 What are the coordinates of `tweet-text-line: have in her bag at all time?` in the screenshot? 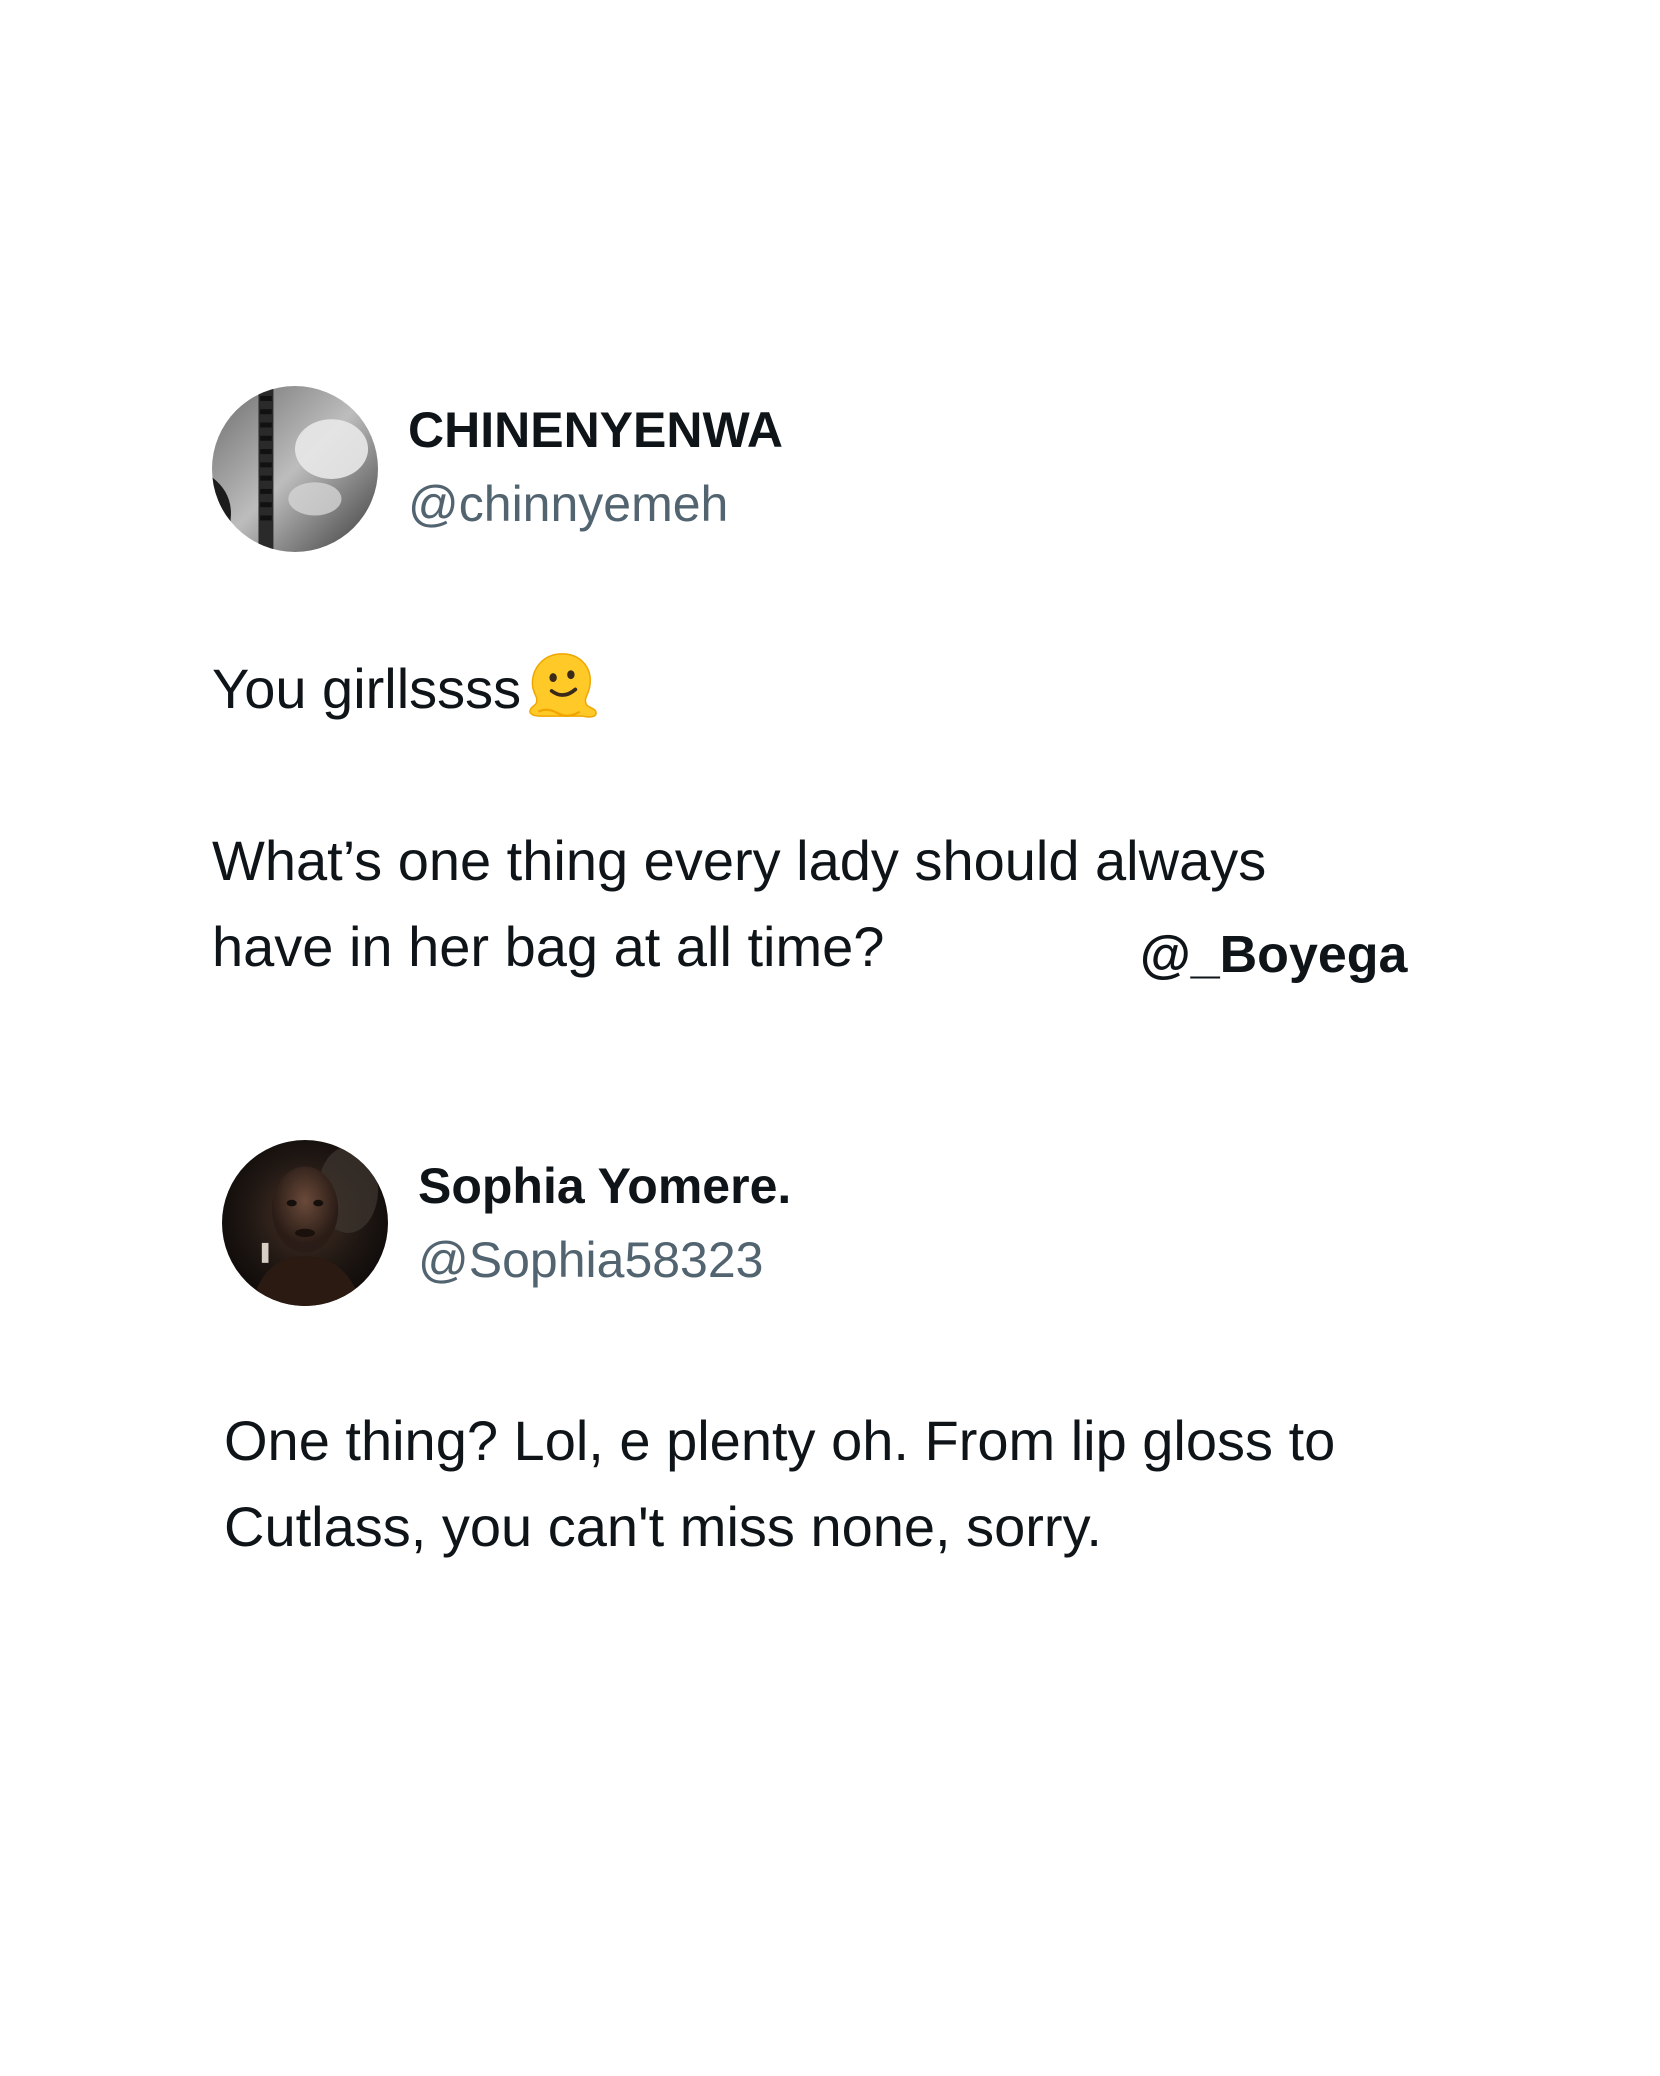 It's located at (548, 946).